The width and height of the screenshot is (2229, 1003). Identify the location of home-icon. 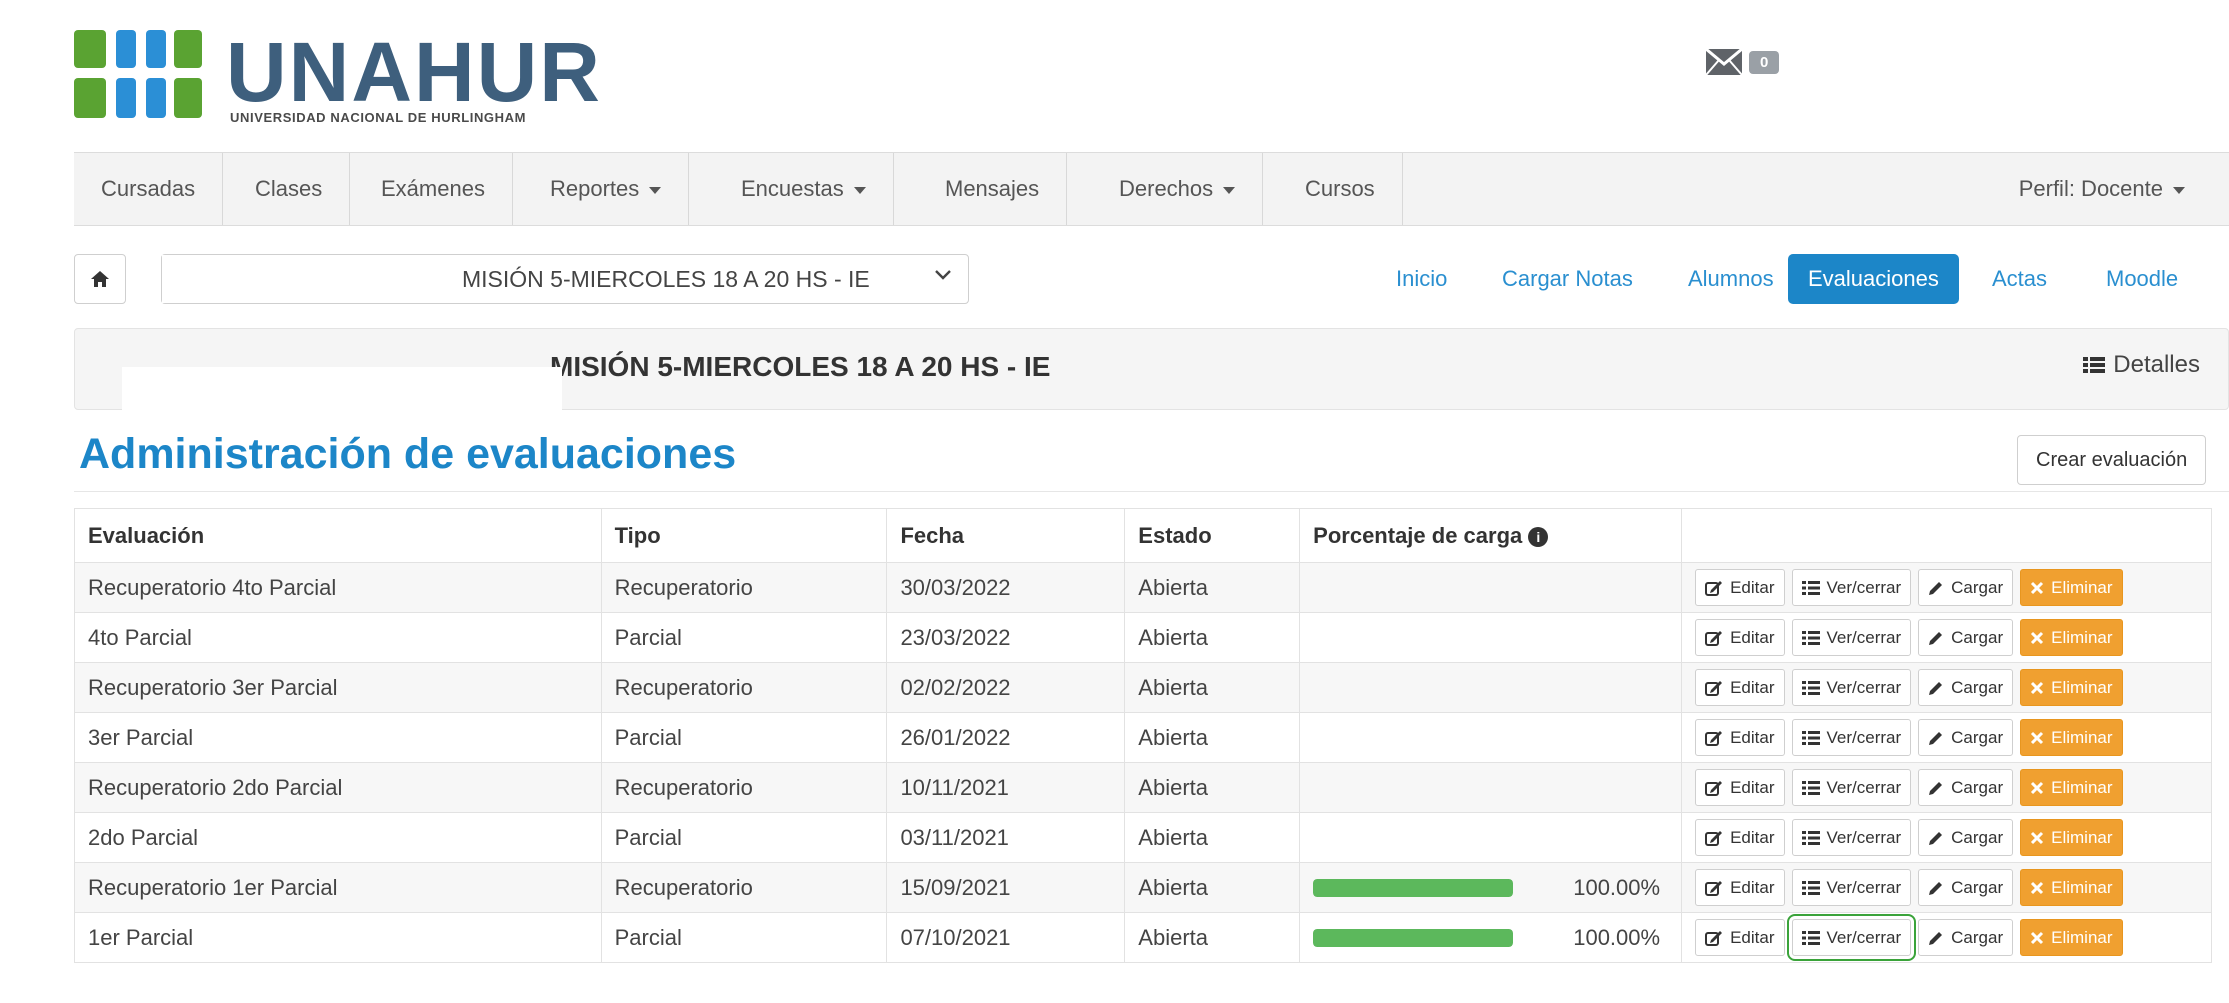
(100, 279).